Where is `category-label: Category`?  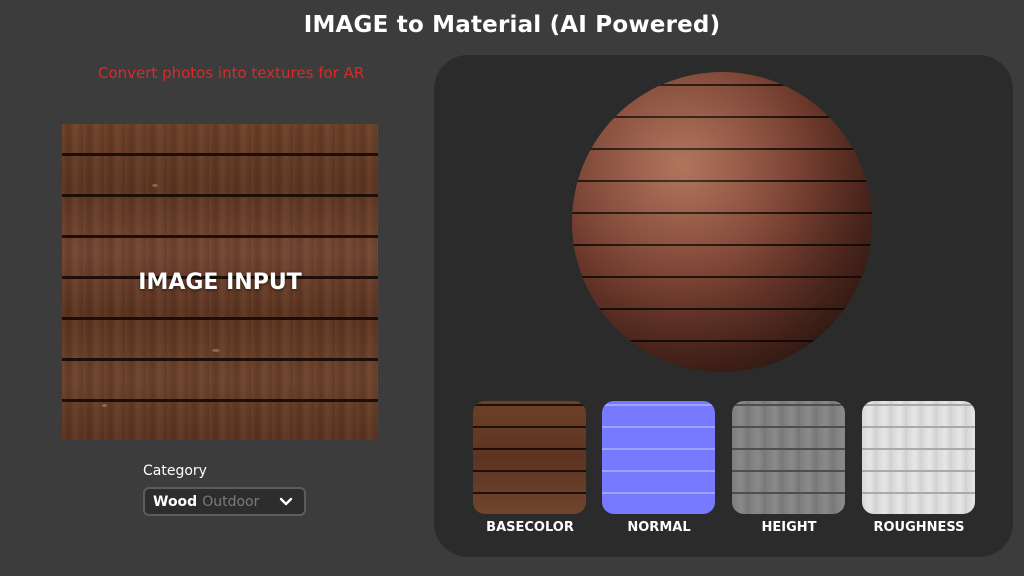 category-label: Category is located at coordinates (175, 471).